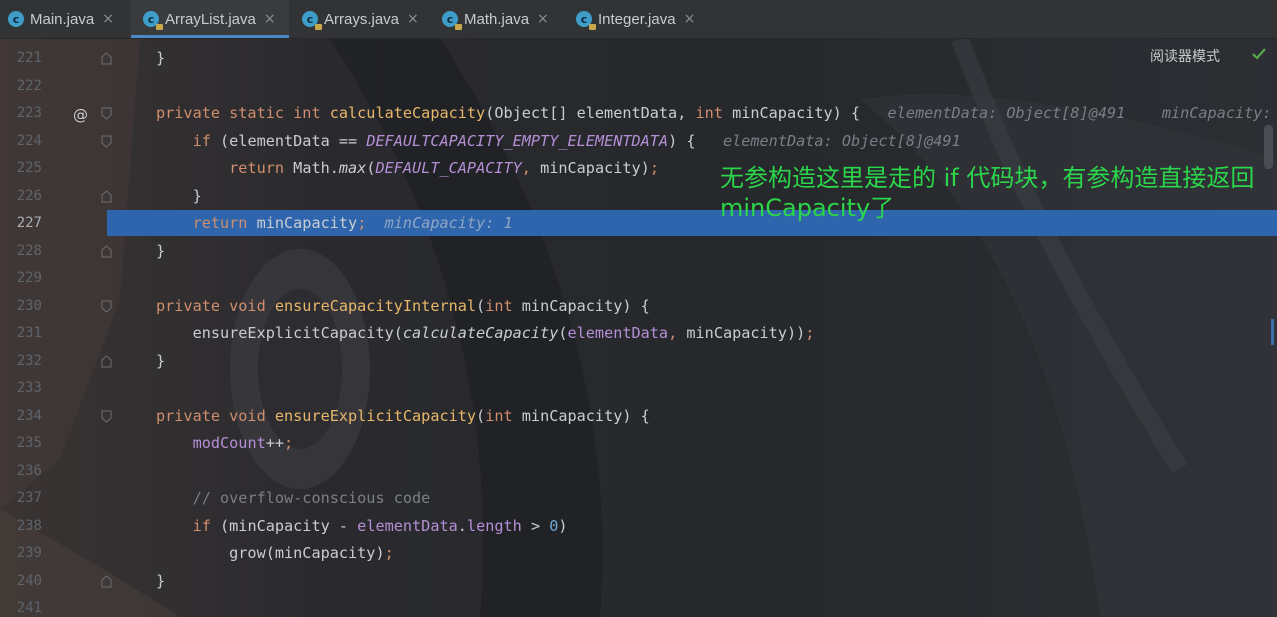 The image size is (1277, 617). Describe the element at coordinates (1268, 147) in the screenshot. I see `vertical-scrollbar-thumb` at that location.